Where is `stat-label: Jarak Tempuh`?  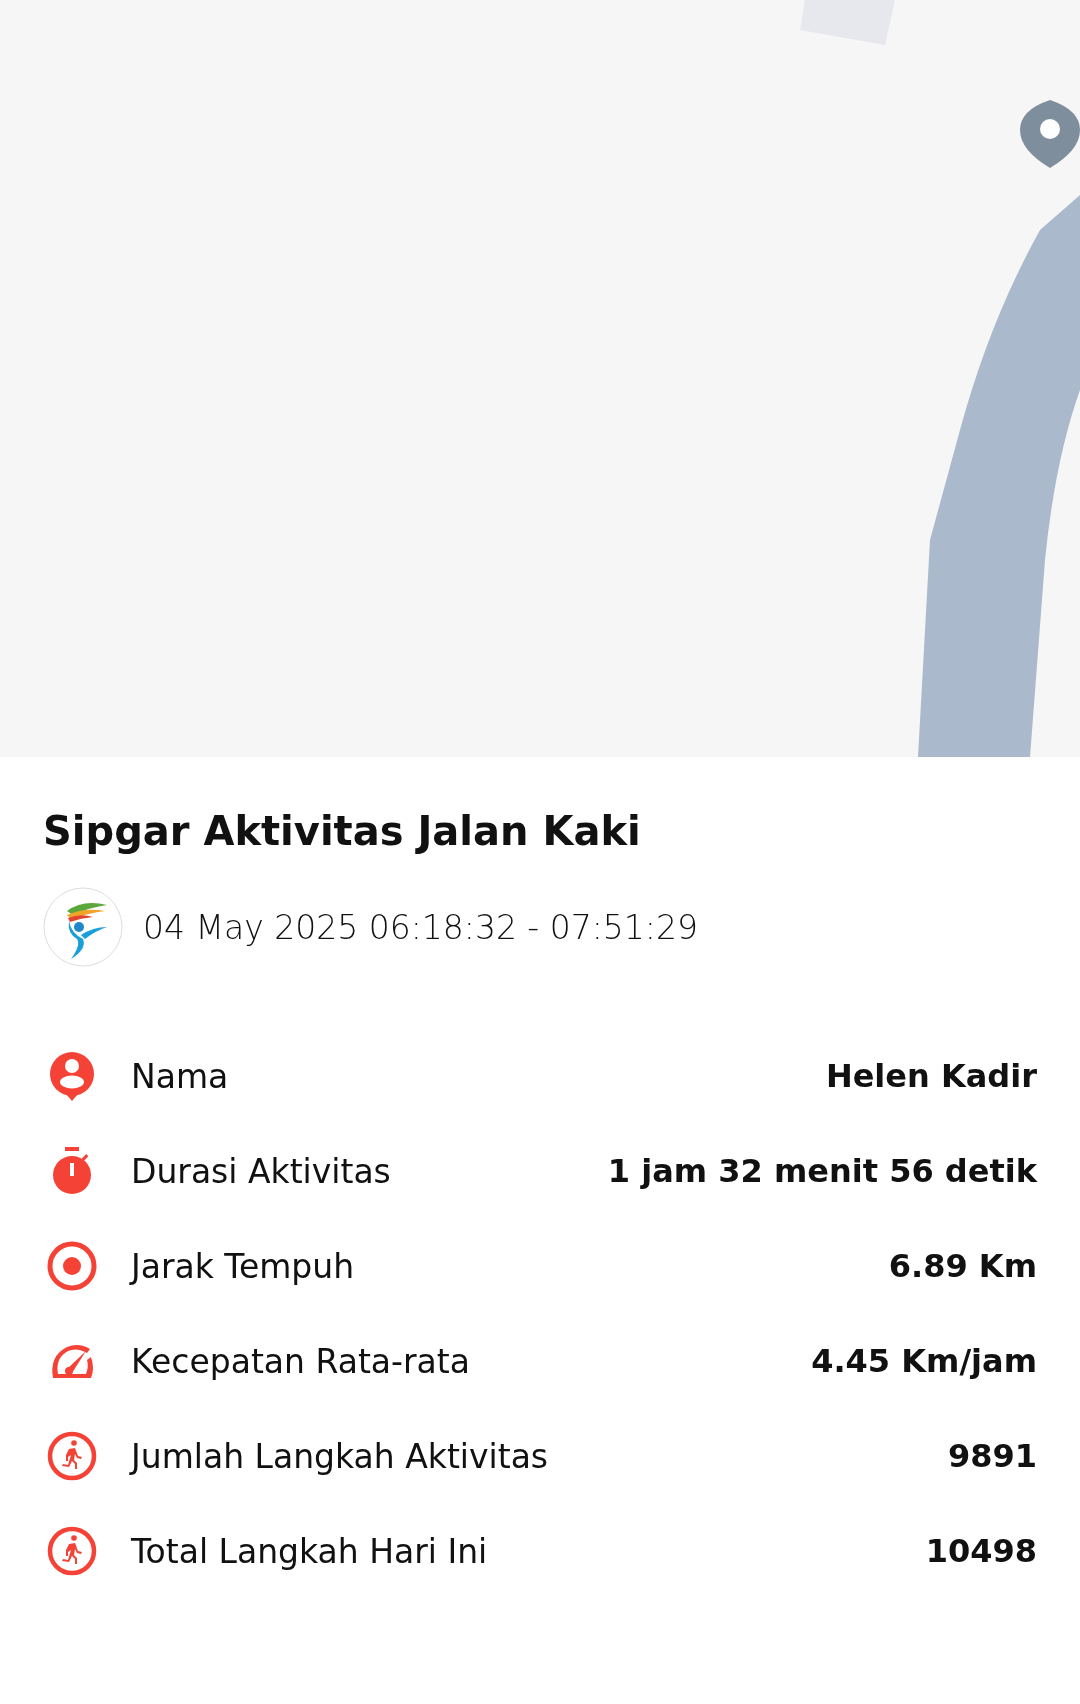 stat-label: Jarak Tempuh is located at coordinates (243, 1266).